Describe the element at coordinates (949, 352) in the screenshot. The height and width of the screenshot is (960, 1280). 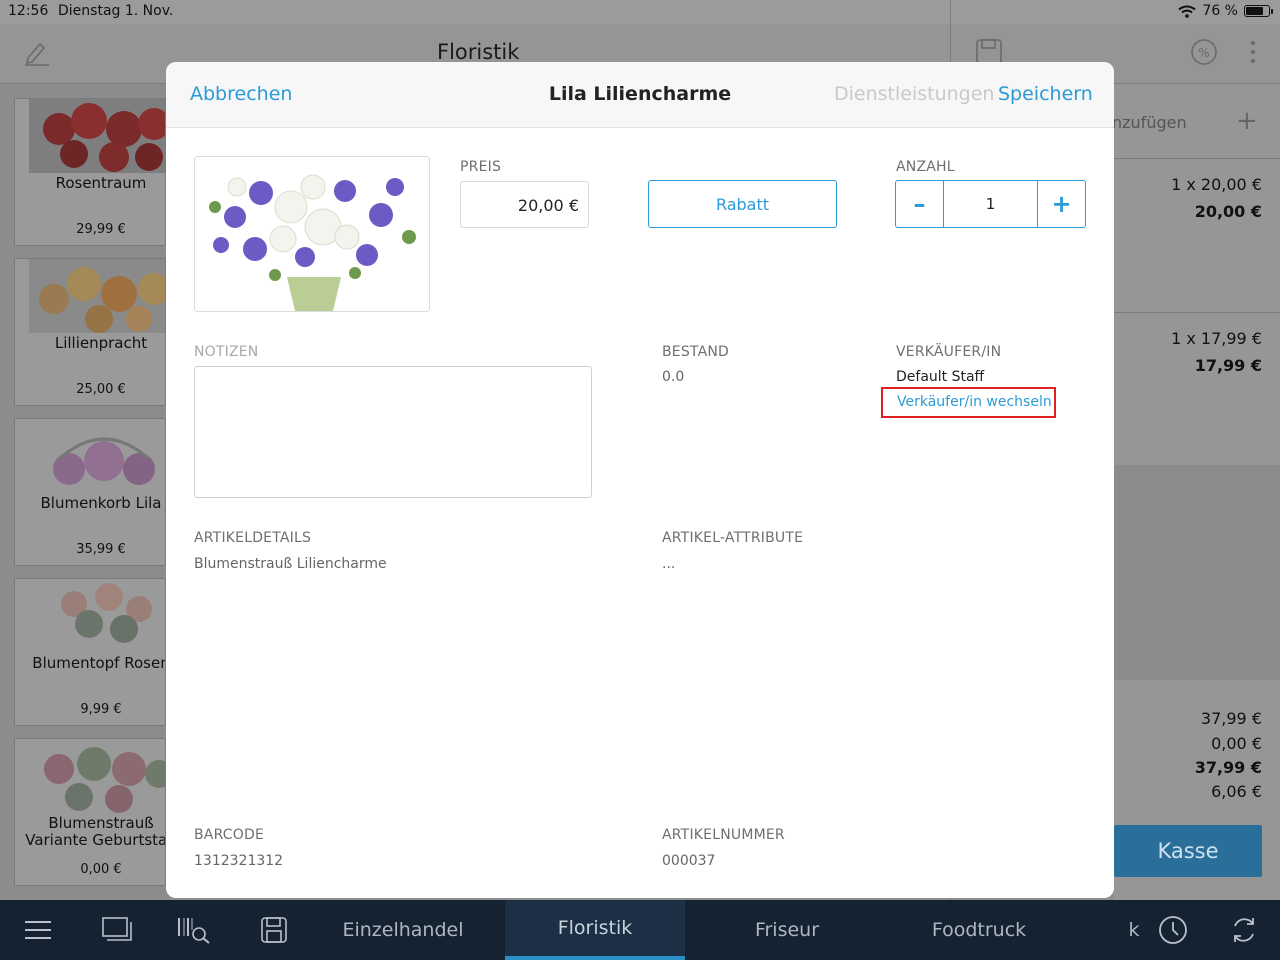
I see `seller-label: VERKÄUFER/IN` at that location.